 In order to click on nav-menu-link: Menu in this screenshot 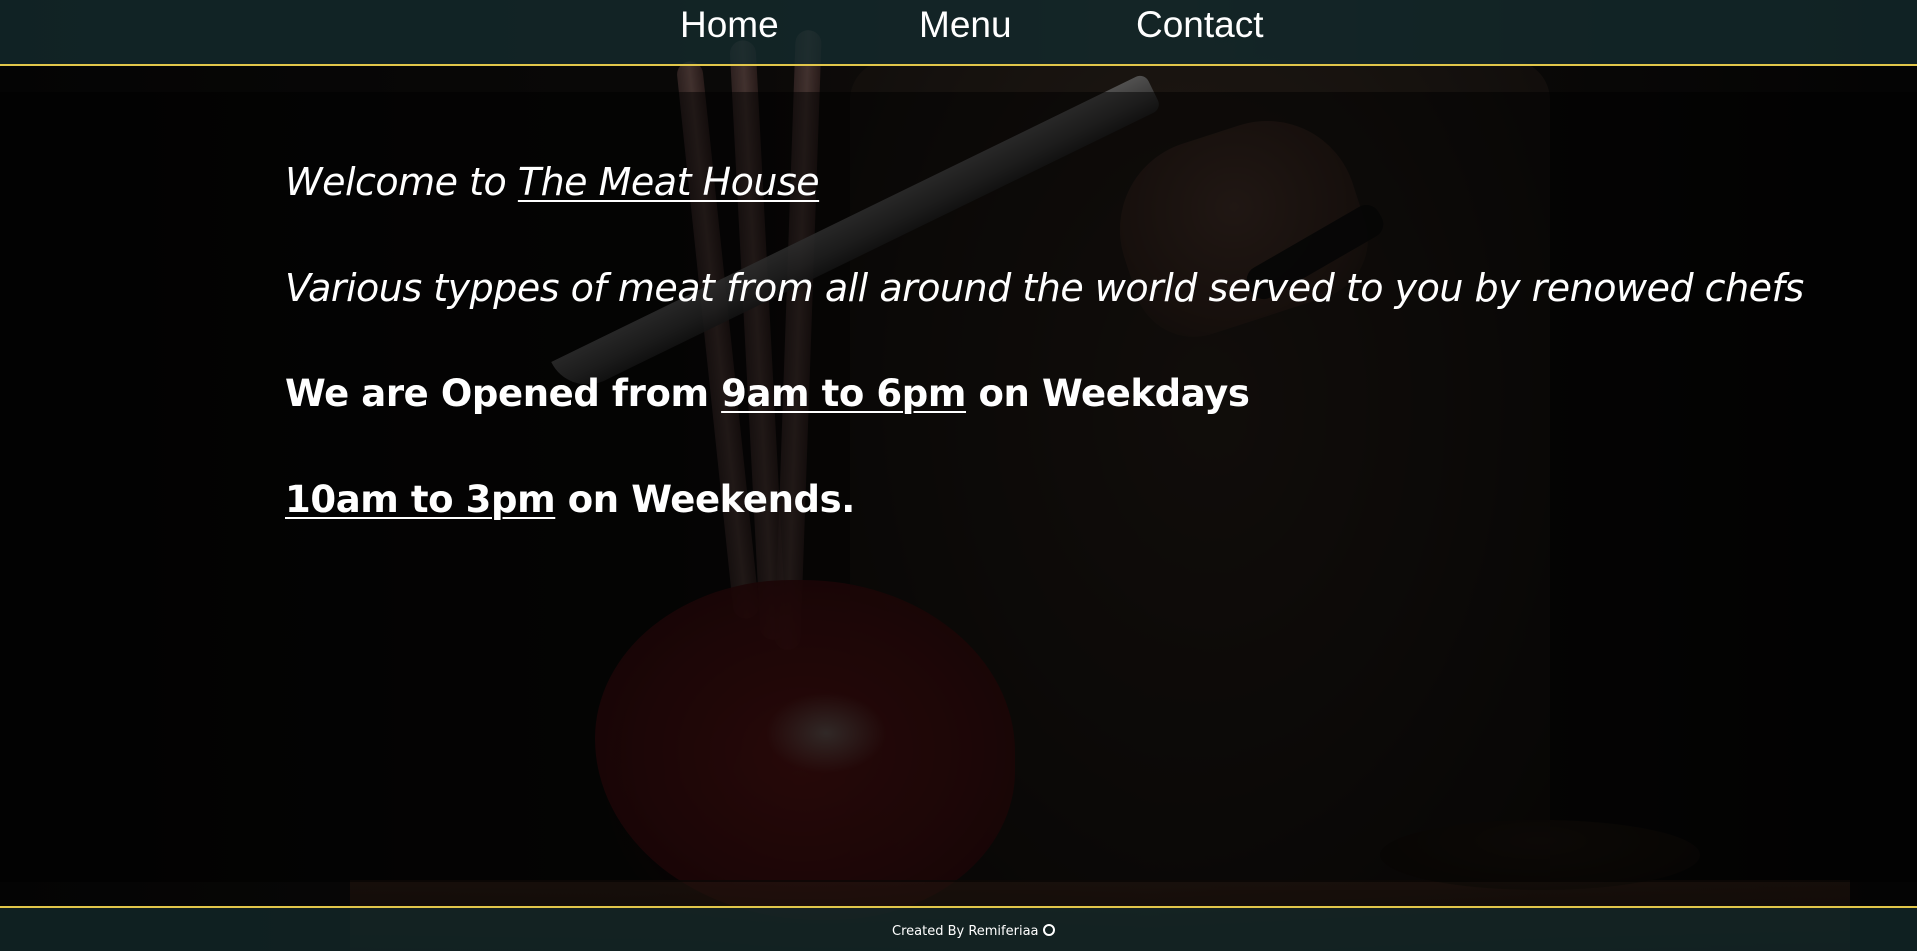, I will do `click(965, 25)`.